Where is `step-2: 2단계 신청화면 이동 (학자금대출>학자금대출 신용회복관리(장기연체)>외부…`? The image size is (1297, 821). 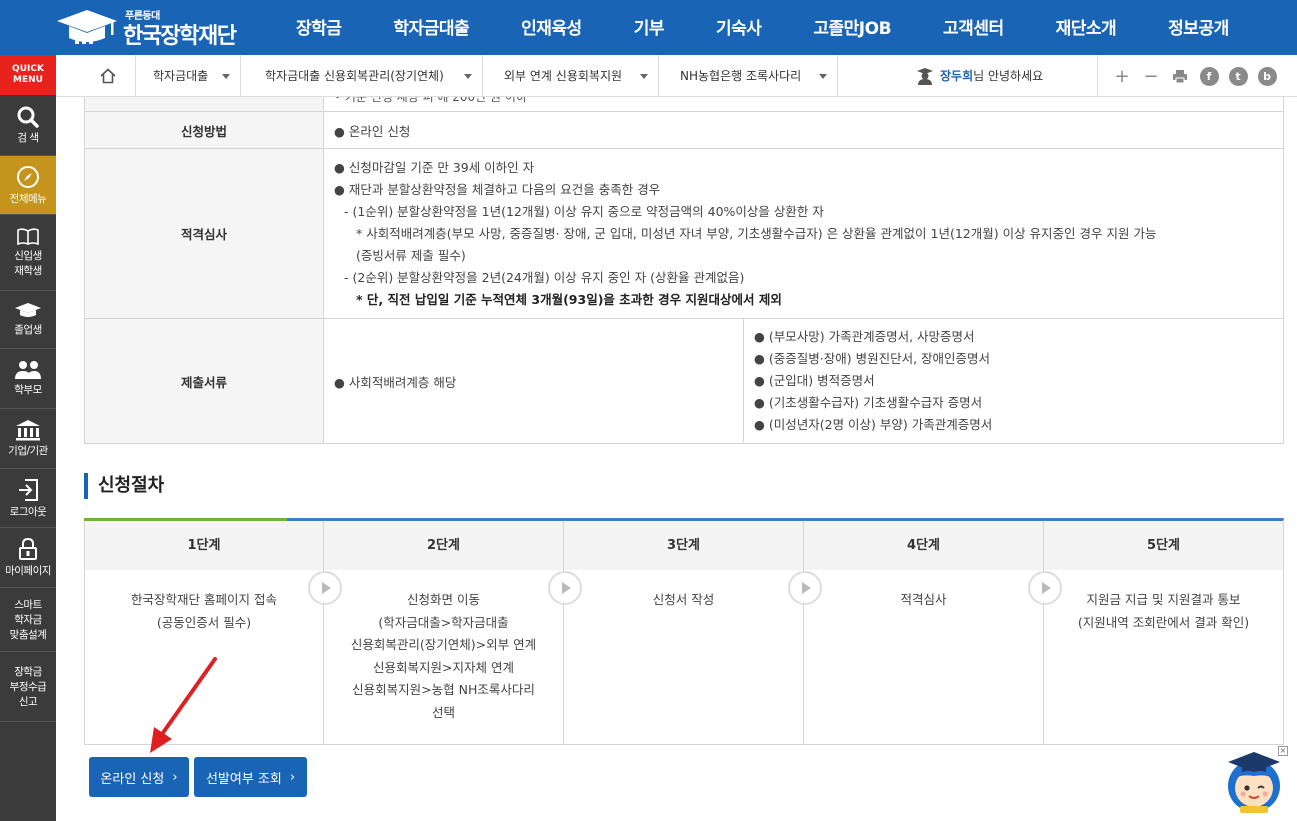
step-2: 2단계 신청화면 이동 (학자금대출>학자금대출 신용회복관리(장기연체)>외부… is located at coordinates (444, 633).